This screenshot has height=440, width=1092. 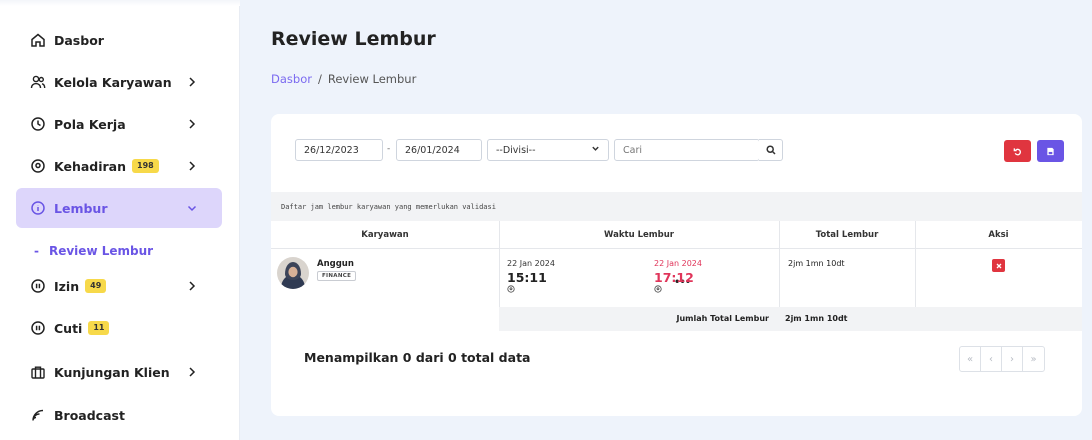 What do you see at coordinates (291, 79) in the screenshot?
I see `breadcrumb-home-link: Dasbor` at bounding box center [291, 79].